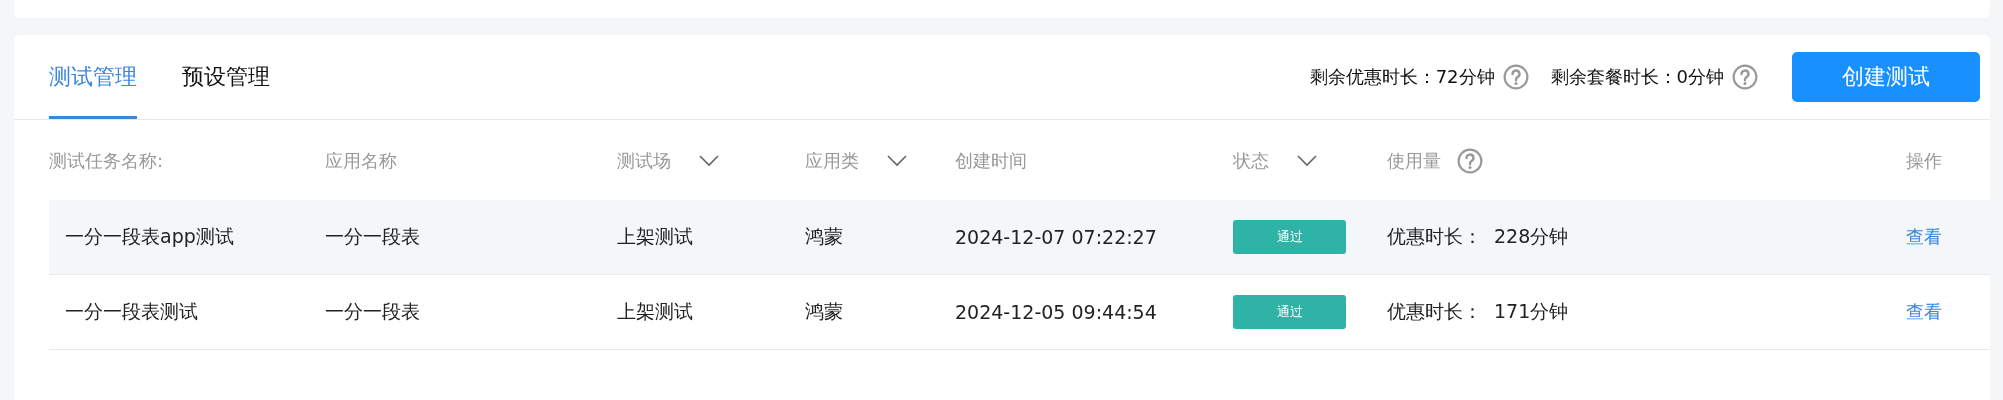 This screenshot has width=2003, height=400. What do you see at coordinates (1414, 161) in the screenshot?
I see `column-header: 使用量` at bounding box center [1414, 161].